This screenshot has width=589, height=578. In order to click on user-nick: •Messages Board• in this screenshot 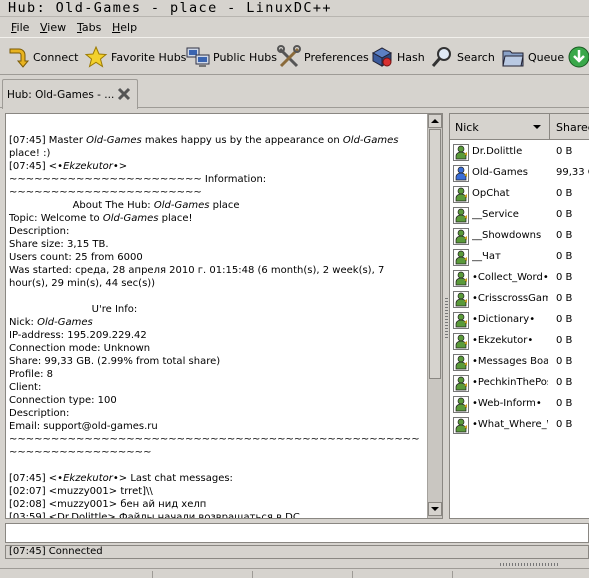, I will do `click(510, 361)`.